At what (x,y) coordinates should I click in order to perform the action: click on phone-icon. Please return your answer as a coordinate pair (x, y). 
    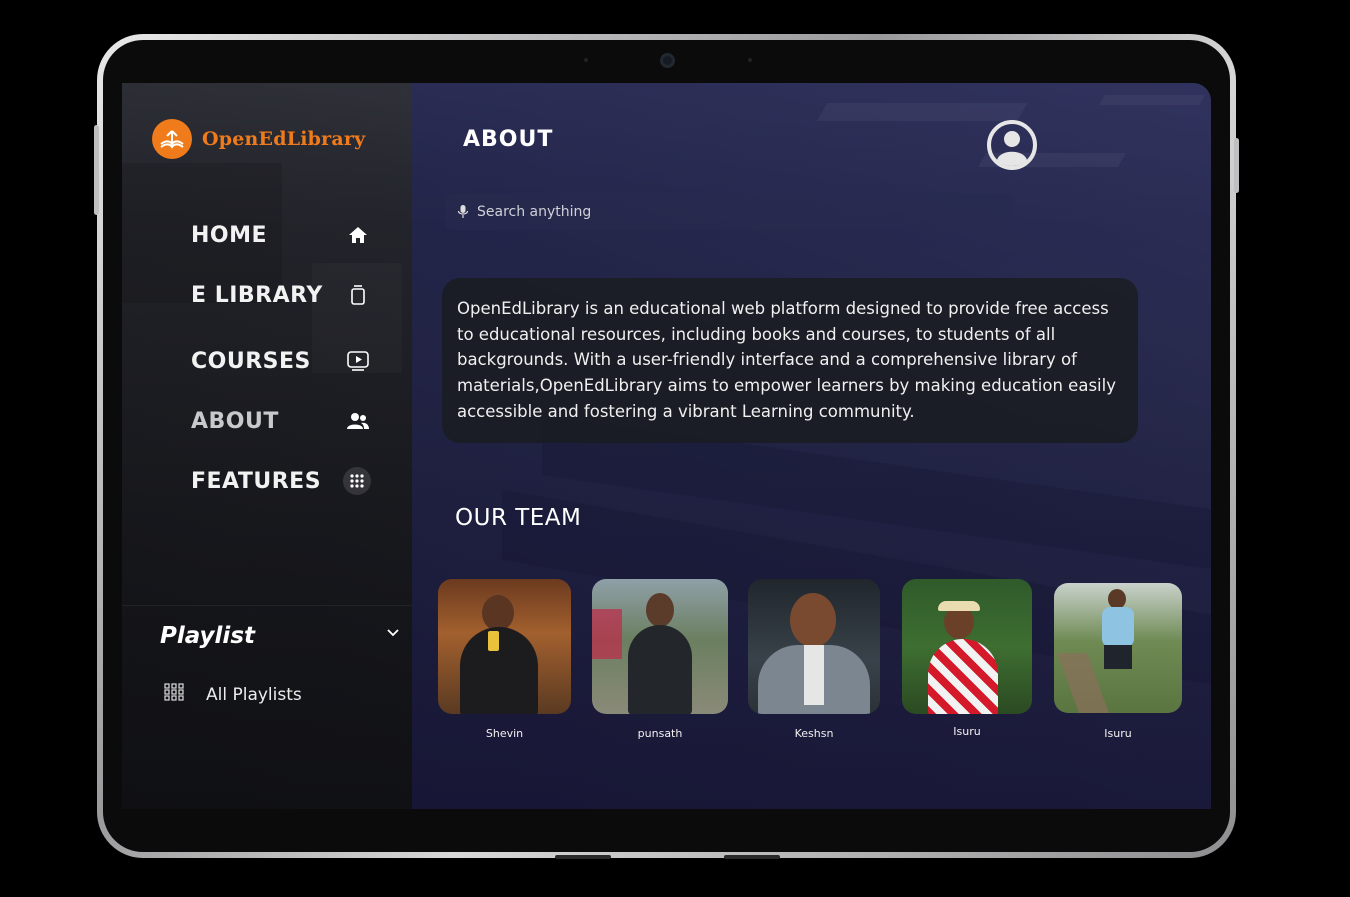
    Looking at the image, I should click on (493, 641).